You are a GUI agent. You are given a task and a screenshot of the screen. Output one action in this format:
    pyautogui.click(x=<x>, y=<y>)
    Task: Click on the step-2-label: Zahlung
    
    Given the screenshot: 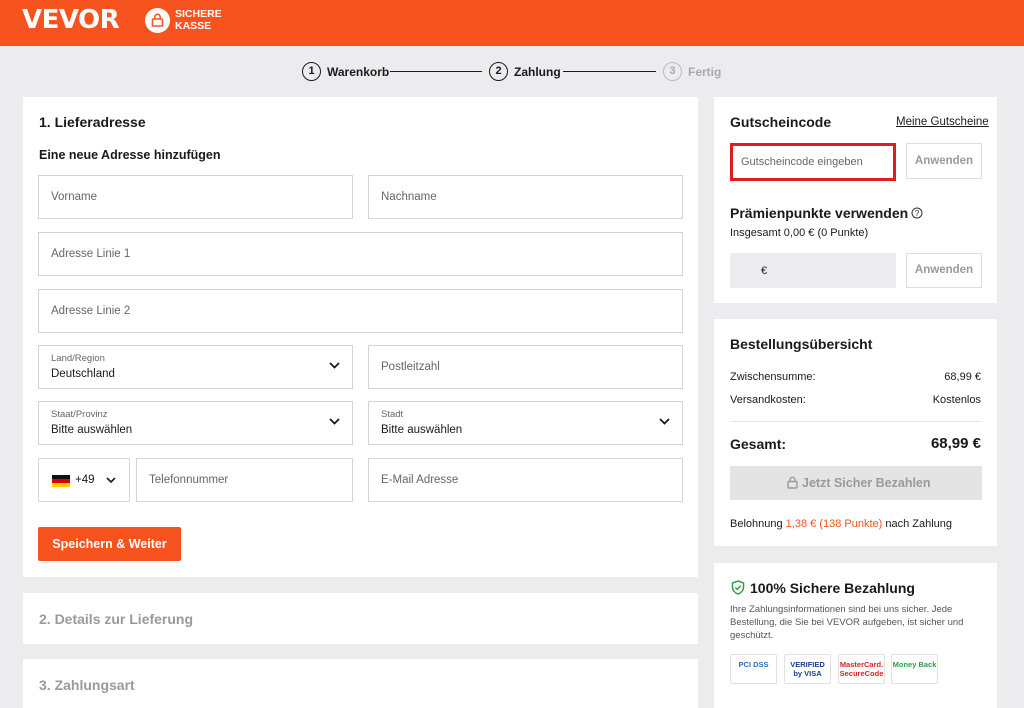 What is the action you would take?
    pyautogui.click(x=537, y=72)
    